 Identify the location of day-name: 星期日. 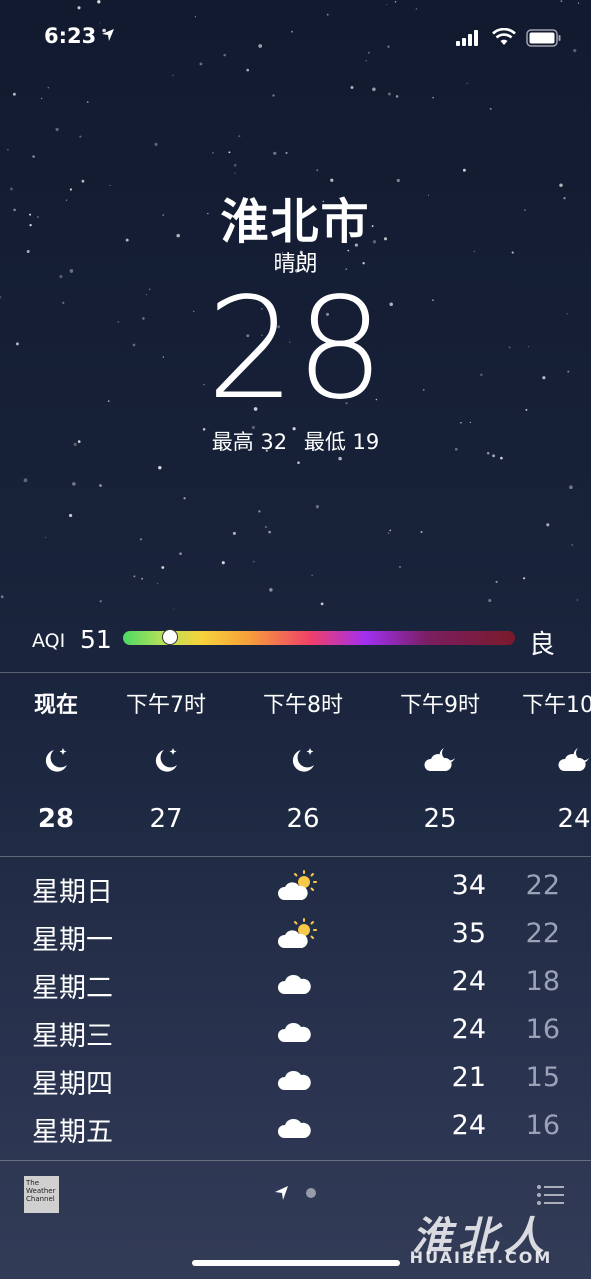
(72, 892).